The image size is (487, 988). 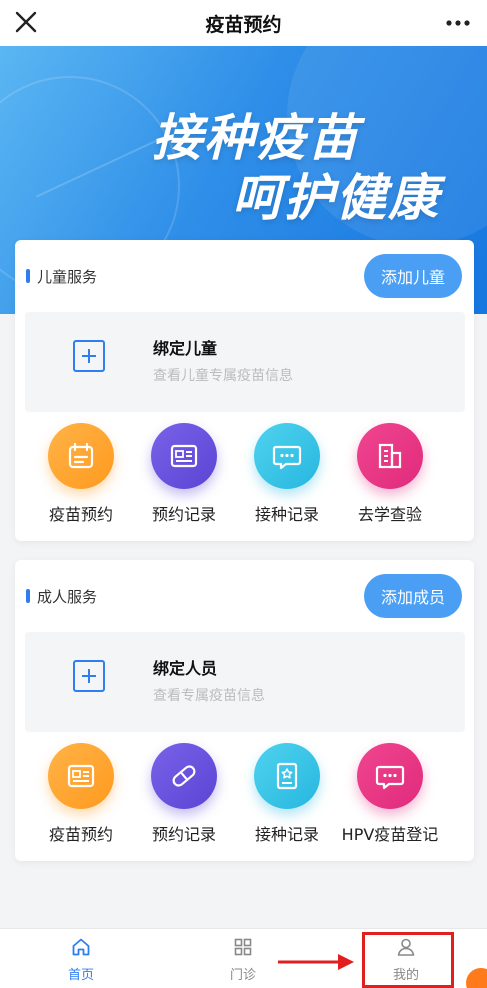 I want to click on red-highlight-box, so click(x=408, y=960).